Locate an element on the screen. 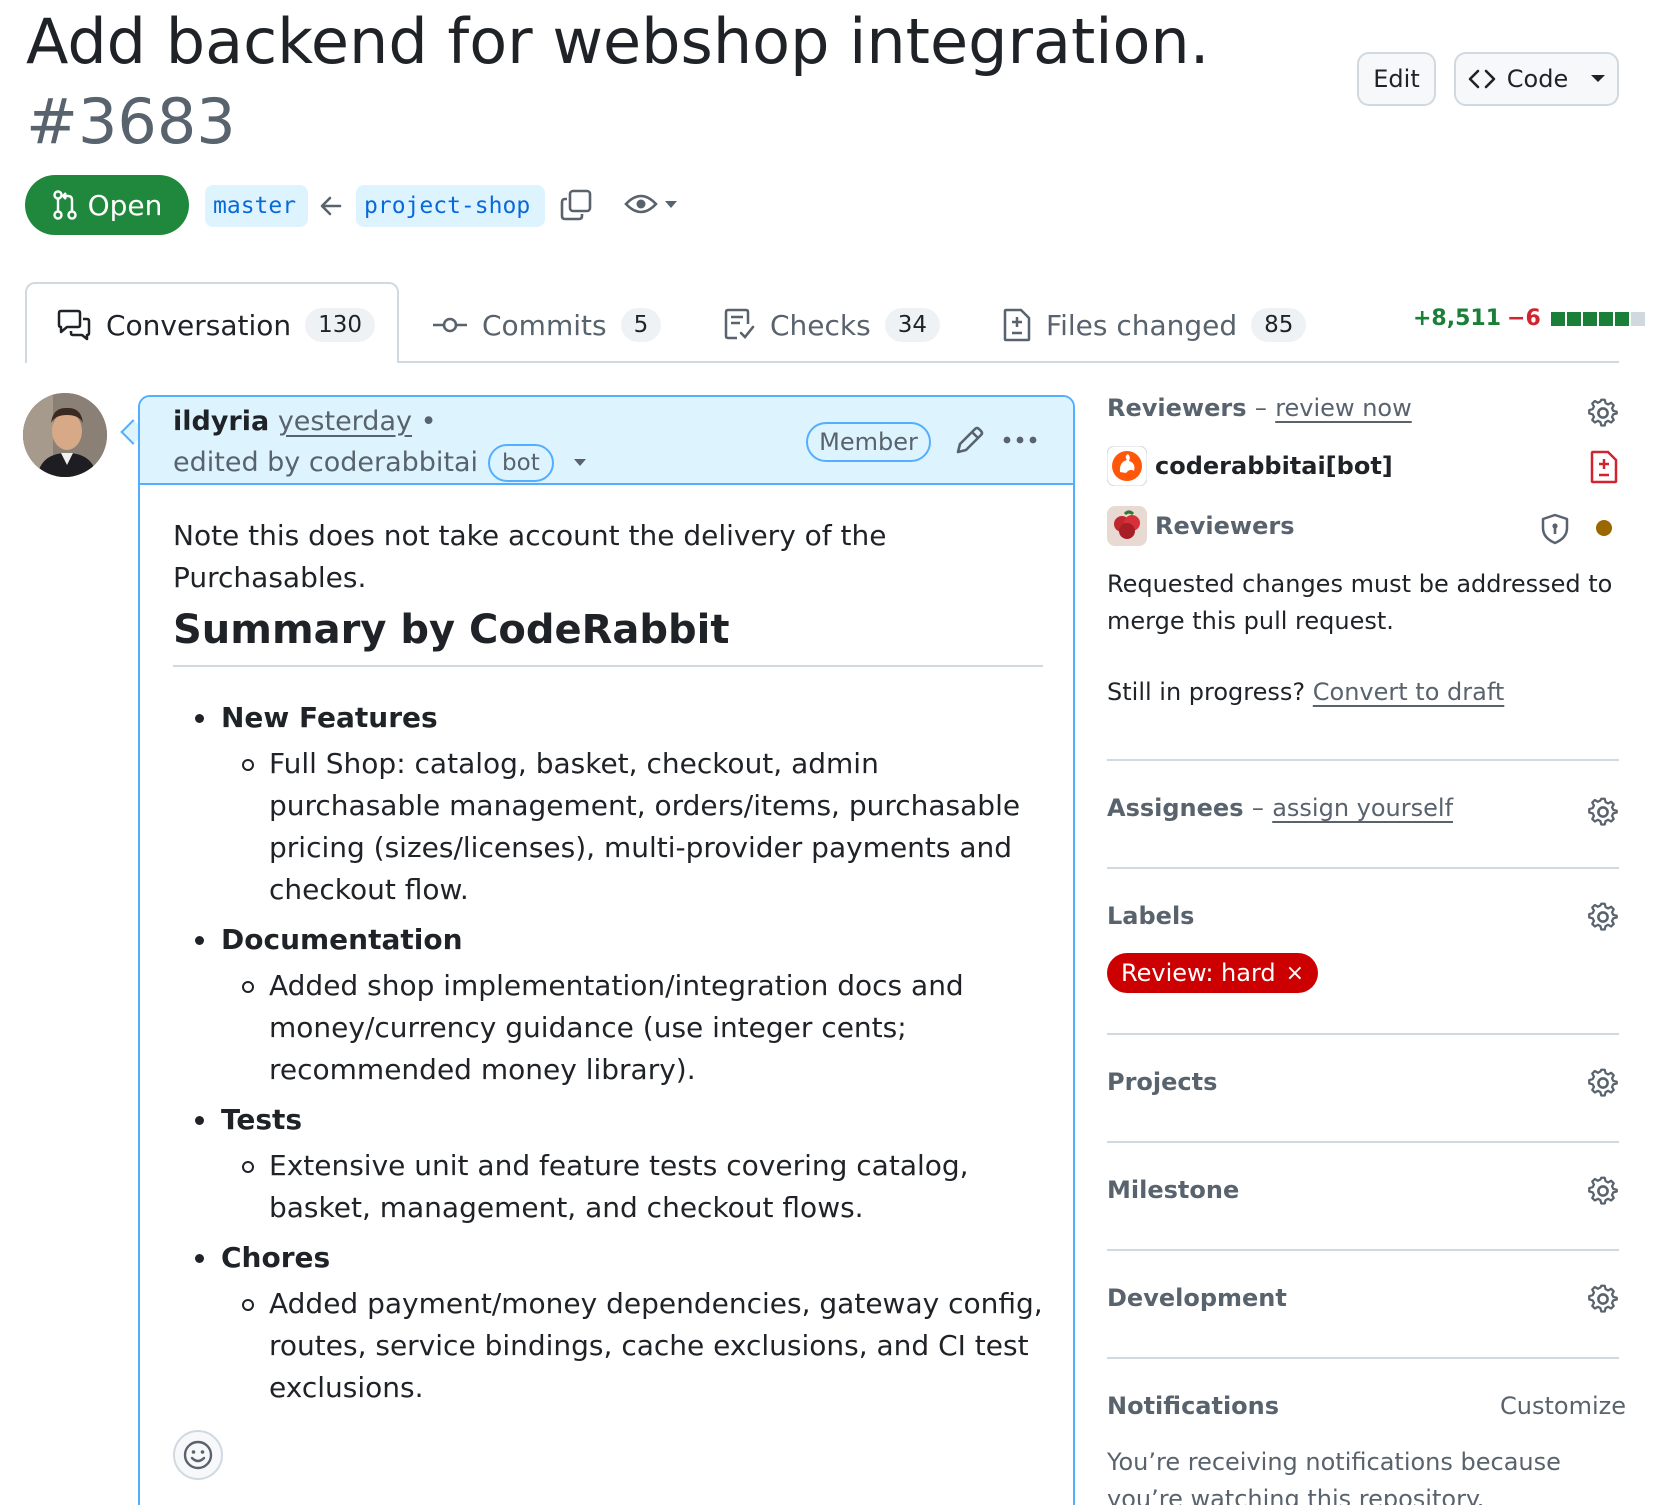 The image size is (1677, 1505). checklist-icon is located at coordinates (739, 324).